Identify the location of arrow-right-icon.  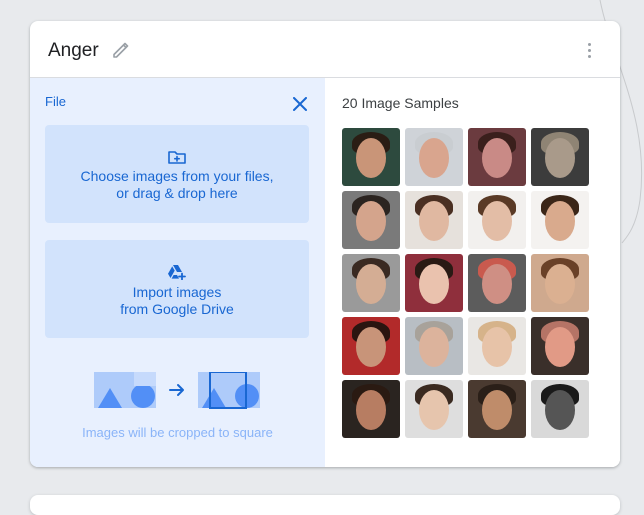
(176, 390).